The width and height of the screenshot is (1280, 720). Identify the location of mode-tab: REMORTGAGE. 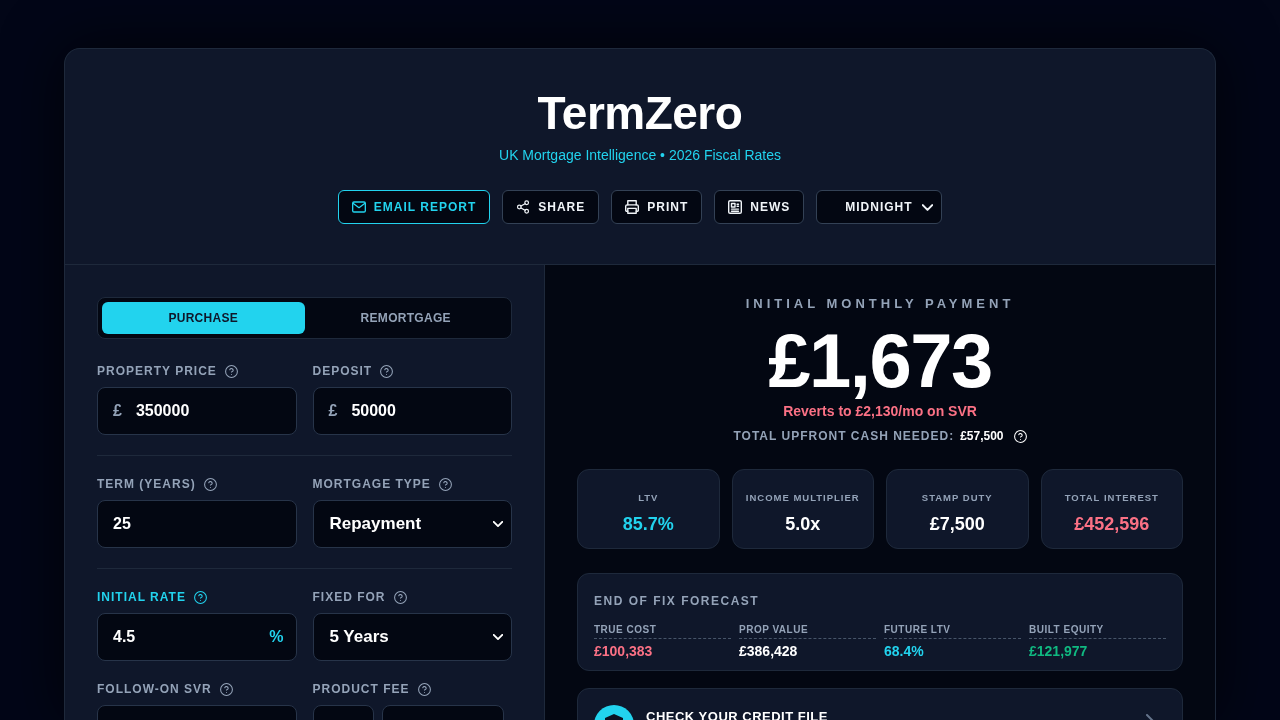
(405, 318).